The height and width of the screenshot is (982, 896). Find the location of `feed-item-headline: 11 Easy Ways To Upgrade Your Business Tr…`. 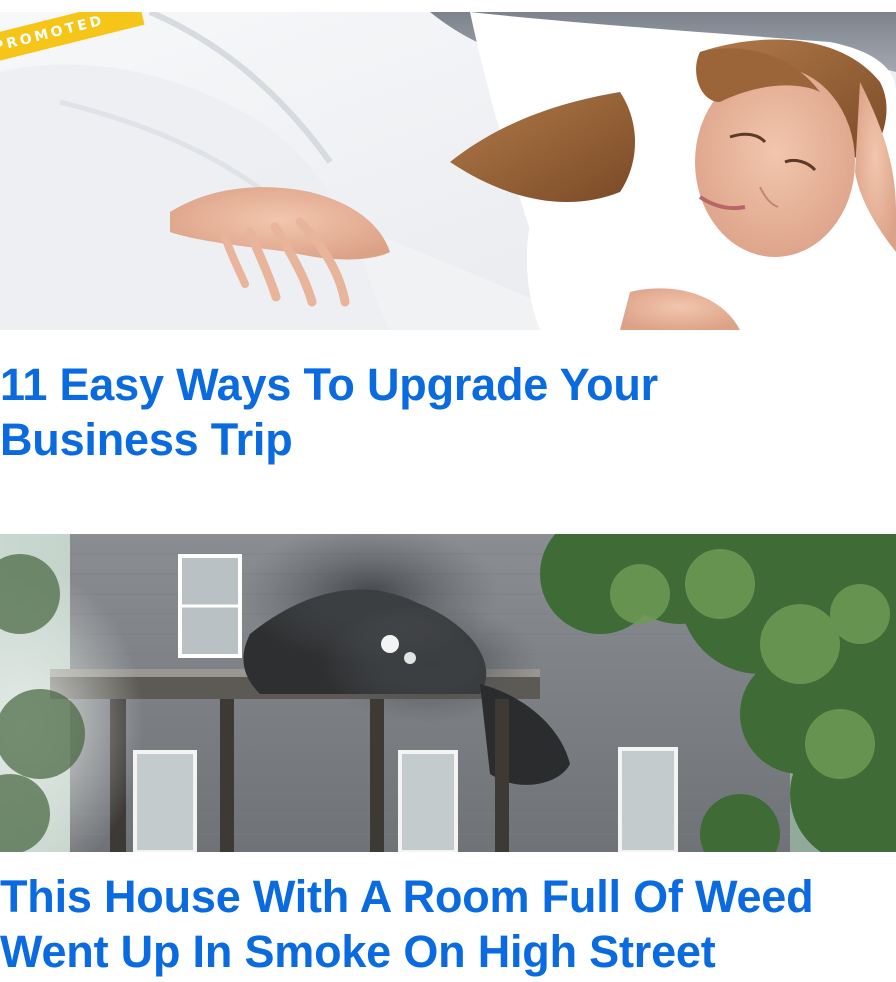

feed-item-headline: 11 Easy Ways To Upgrade Your Business Tr… is located at coordinates (380, 412).